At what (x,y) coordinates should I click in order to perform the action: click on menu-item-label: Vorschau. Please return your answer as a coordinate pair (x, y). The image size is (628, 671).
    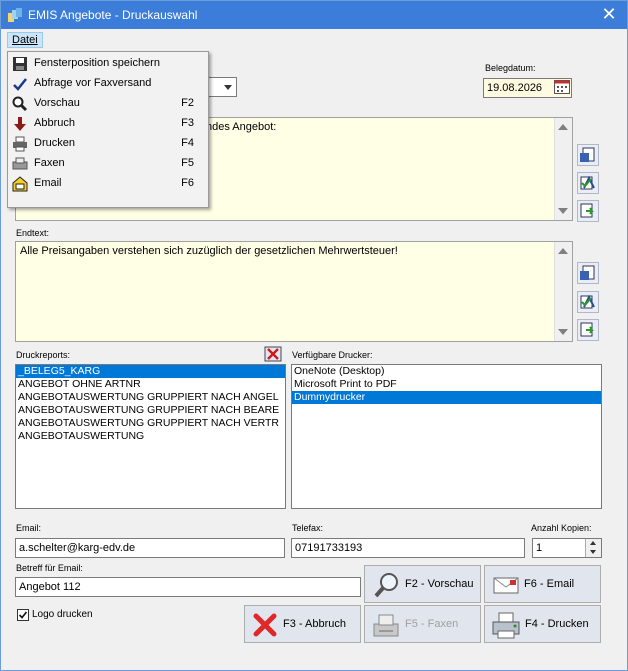
    Looking at the image, I should click on (57, 103).